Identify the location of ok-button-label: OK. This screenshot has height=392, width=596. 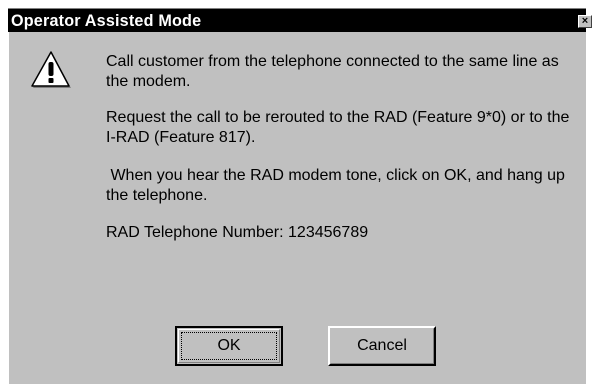
(229, 345).